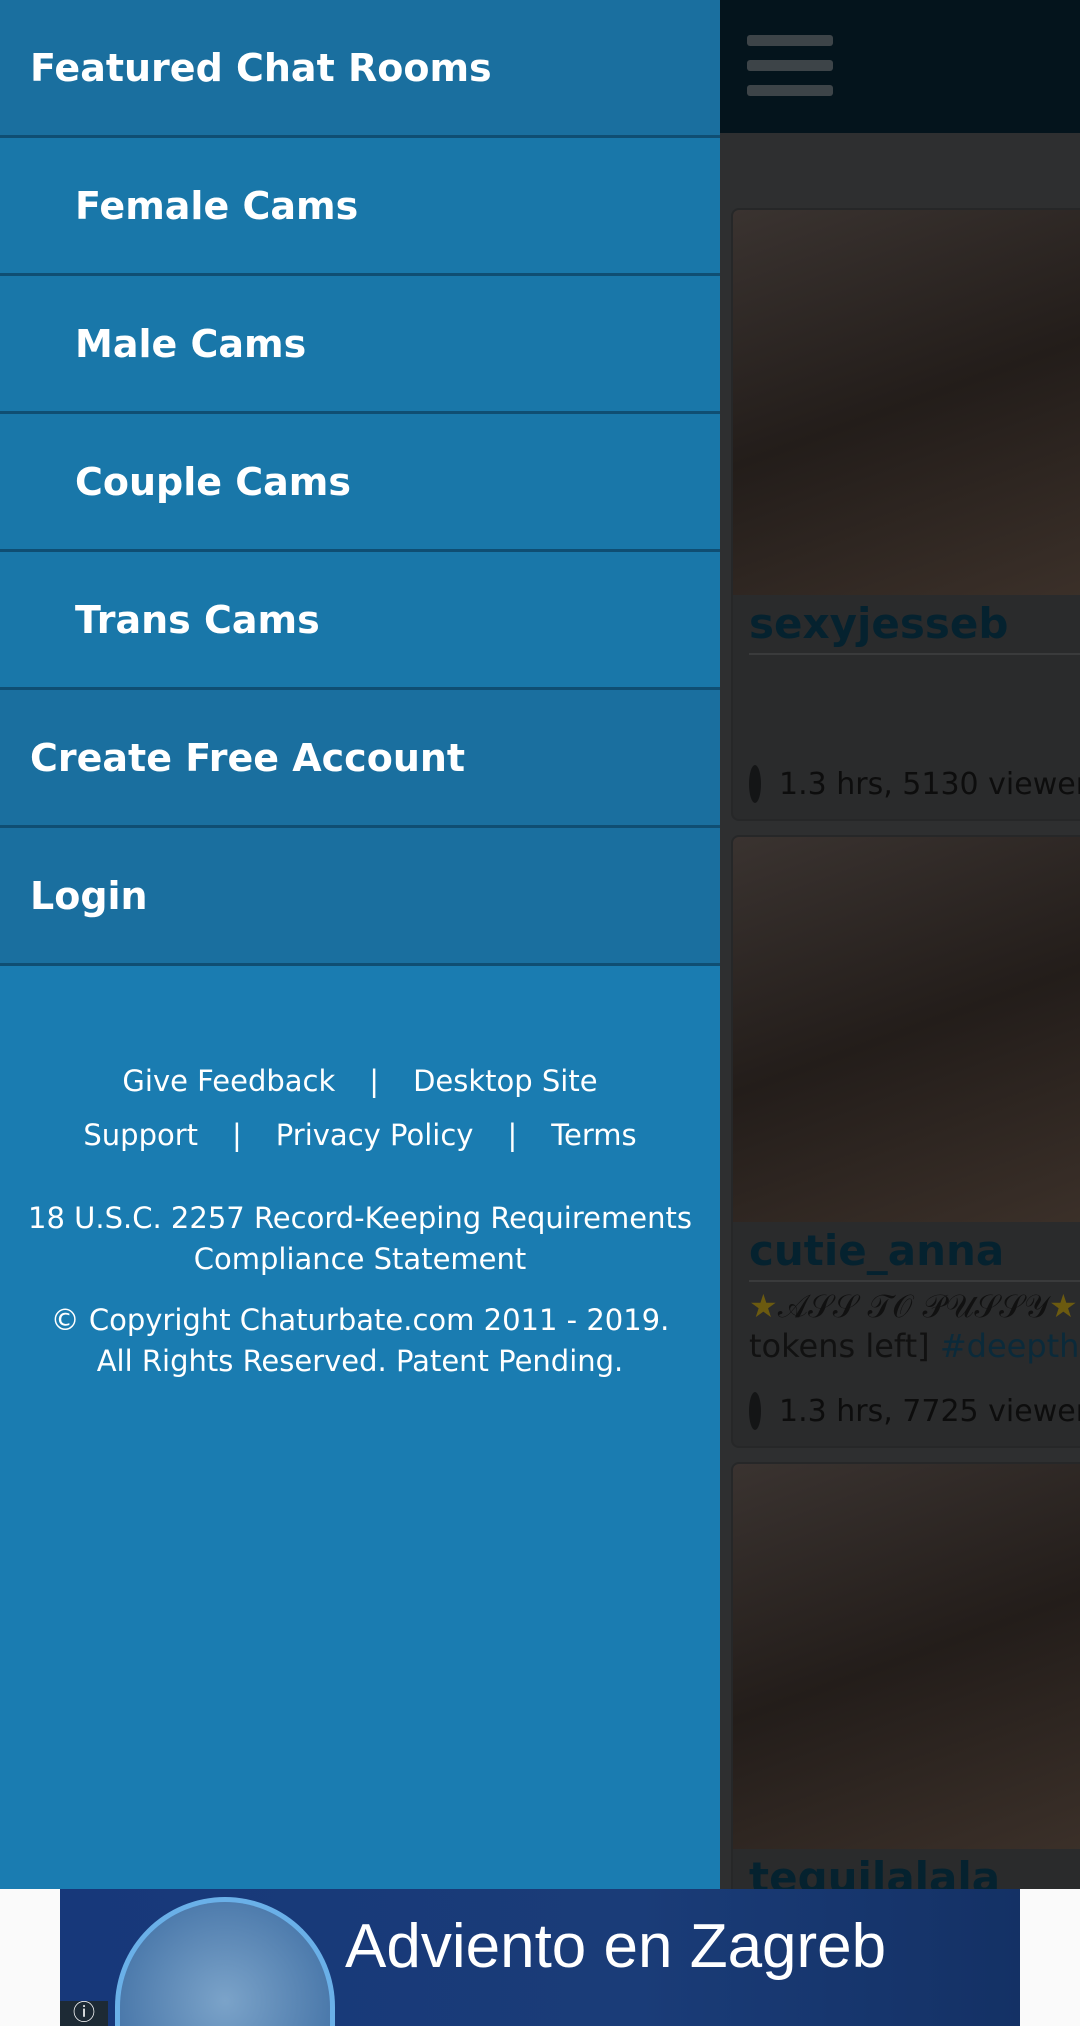  What do you see at coordinates (906, 710) in the screenshot?
I see `room-subject` at bounding box center [906, 710].